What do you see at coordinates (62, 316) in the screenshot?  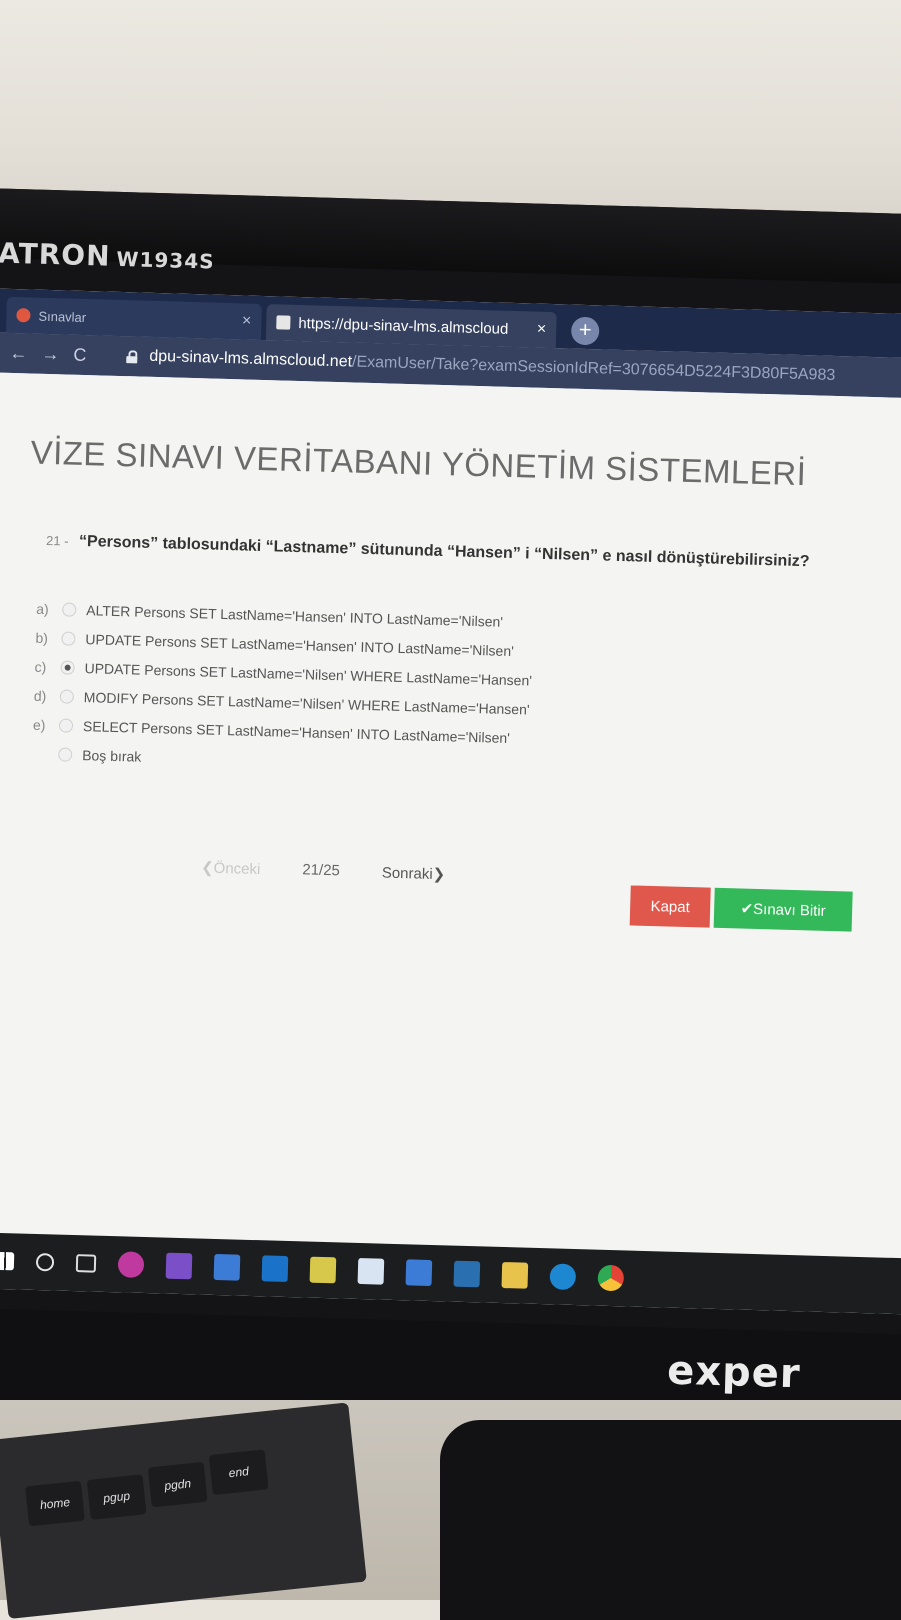 I see `tab-title: Sınavlar` at bounding box center [62, 316].